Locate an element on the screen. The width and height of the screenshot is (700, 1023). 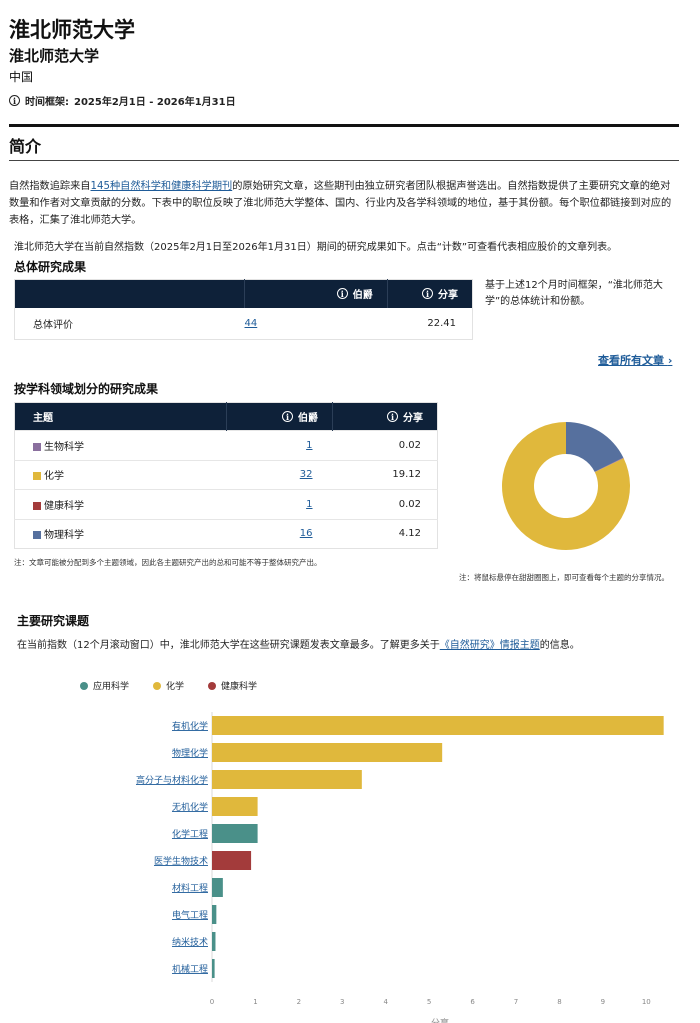
table-row: 化学 32 19.12 is located at coordinates (226, 474).